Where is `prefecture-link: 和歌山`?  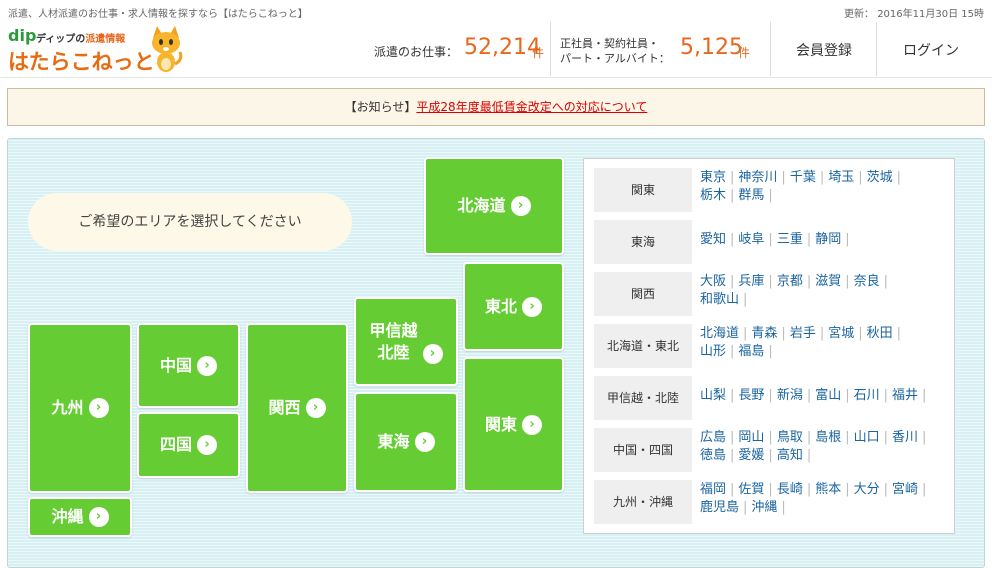
prefecture-link: 和歌山 is located at coordinates (719, 299).